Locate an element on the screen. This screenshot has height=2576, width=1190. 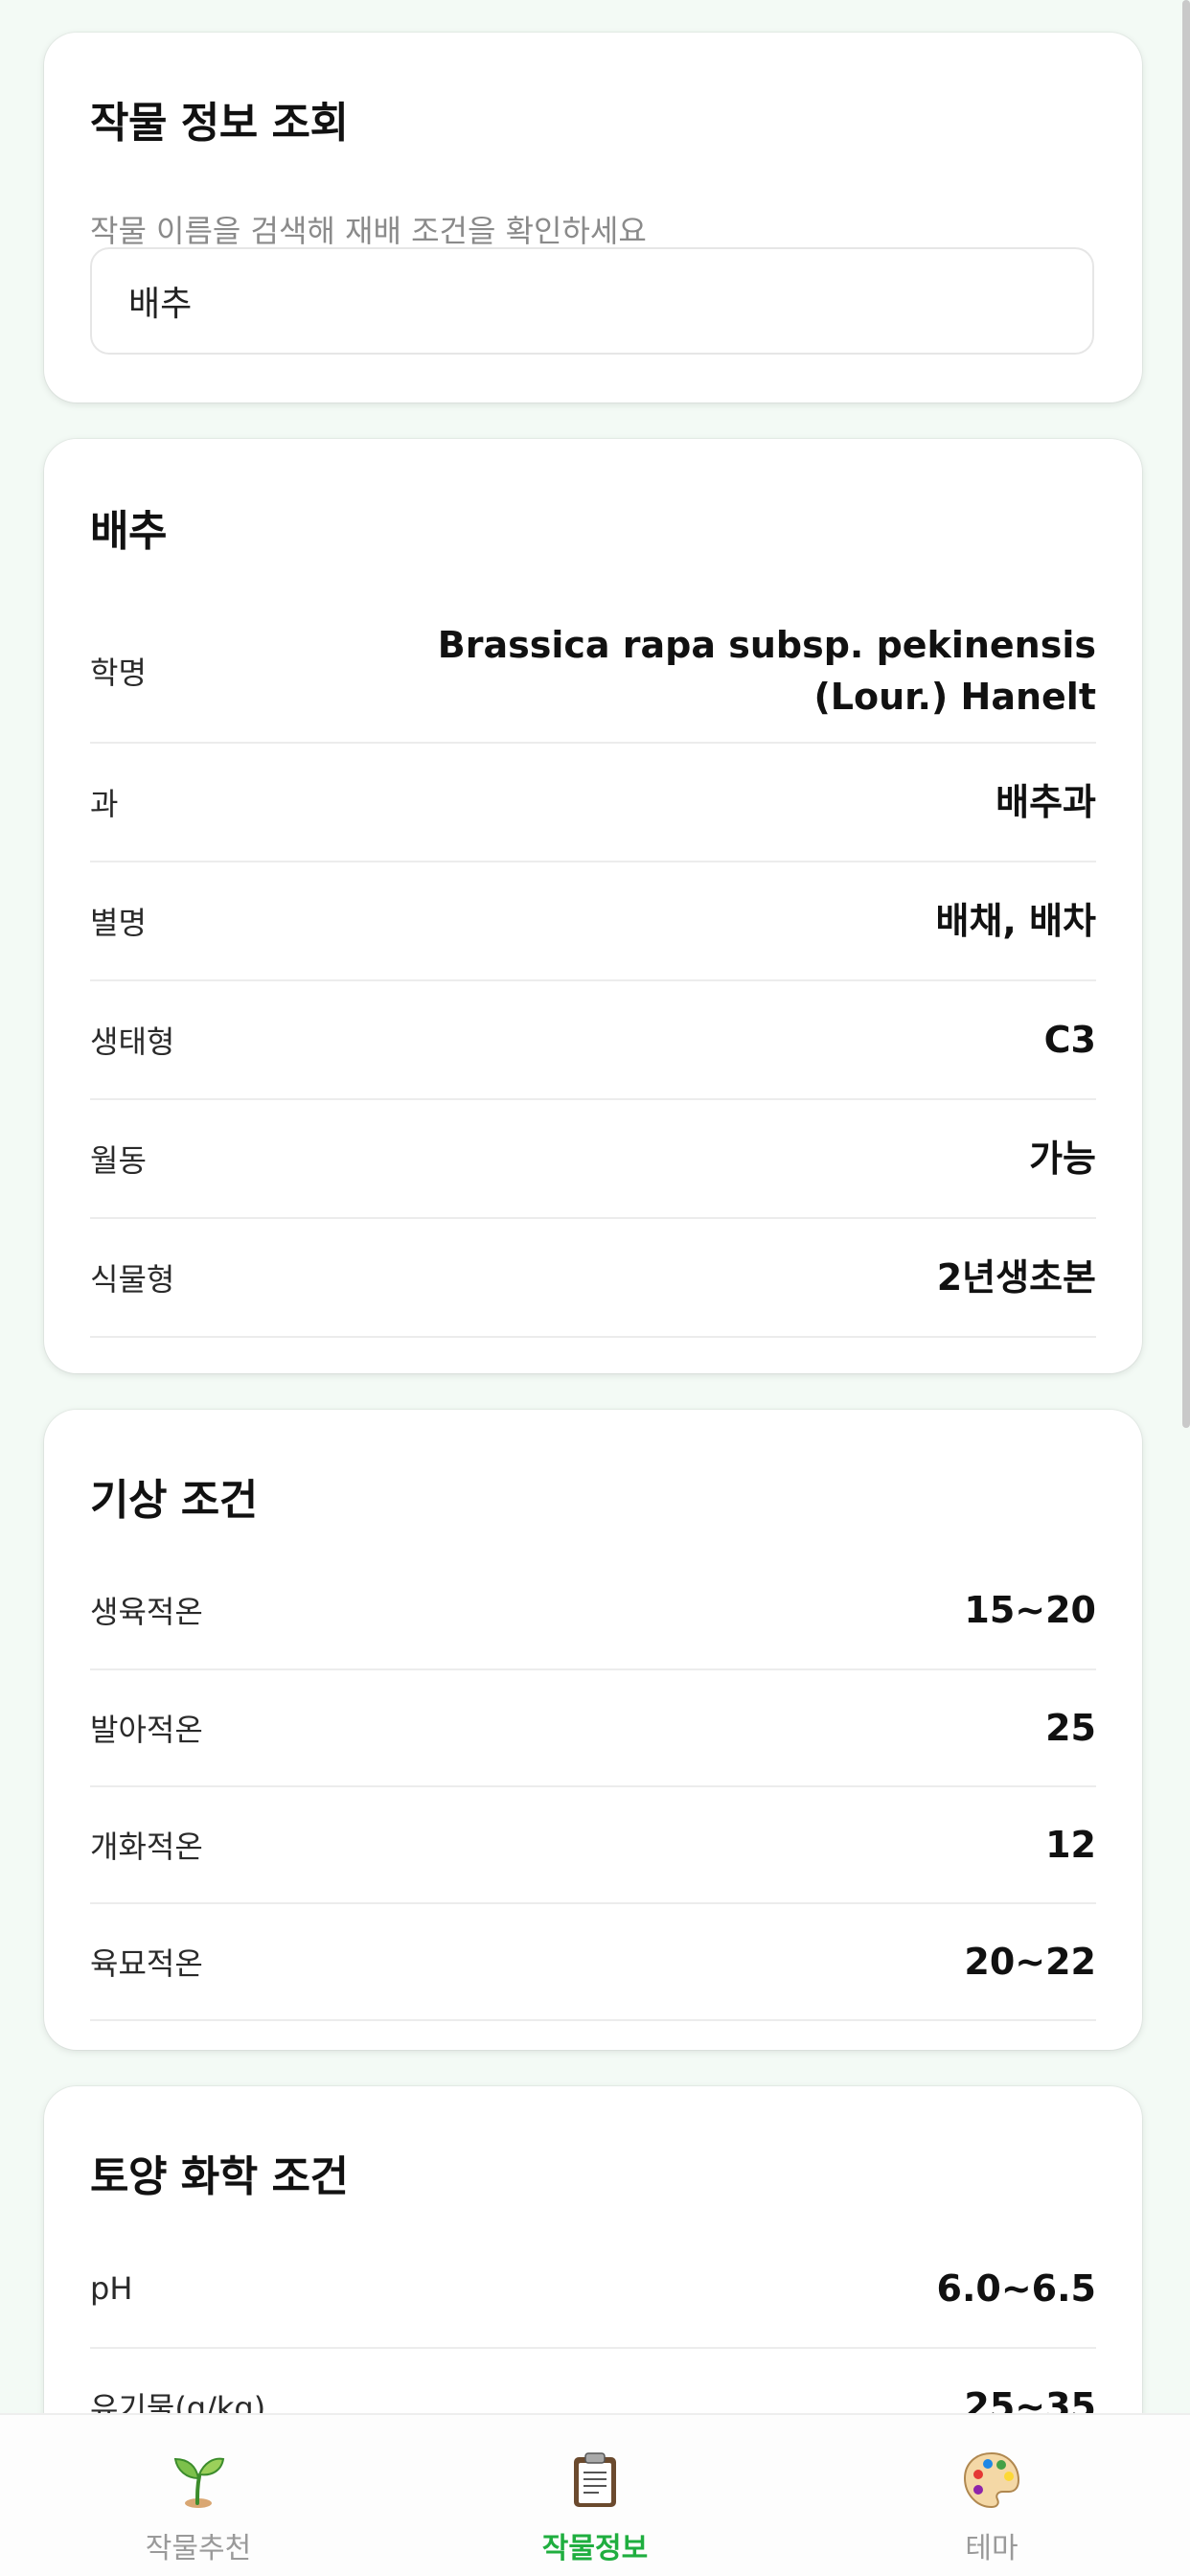
tab-crop-recommend: 작물추천 is located at coordinates (199, 2495).